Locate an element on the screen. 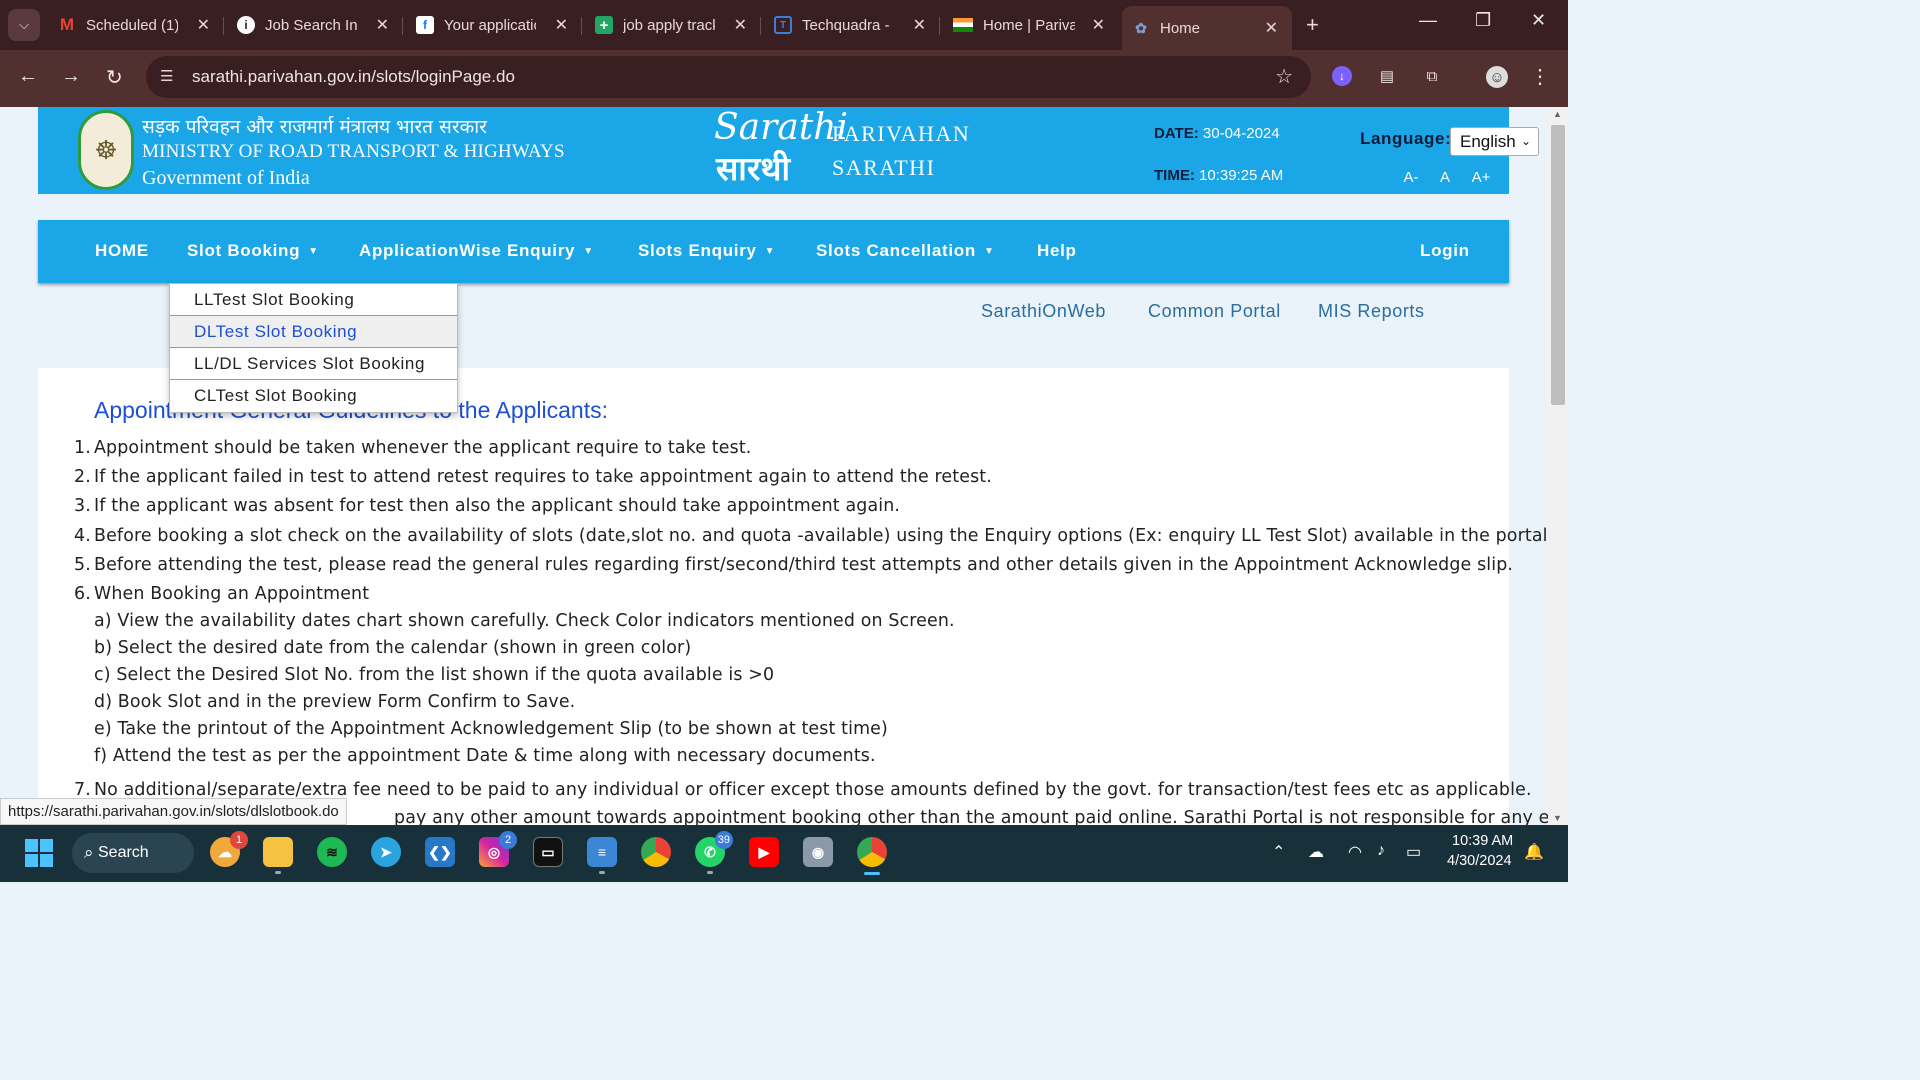 This screenshot has width=1920, height=1080. india-flag-icon is located at coordinates (963, 25).